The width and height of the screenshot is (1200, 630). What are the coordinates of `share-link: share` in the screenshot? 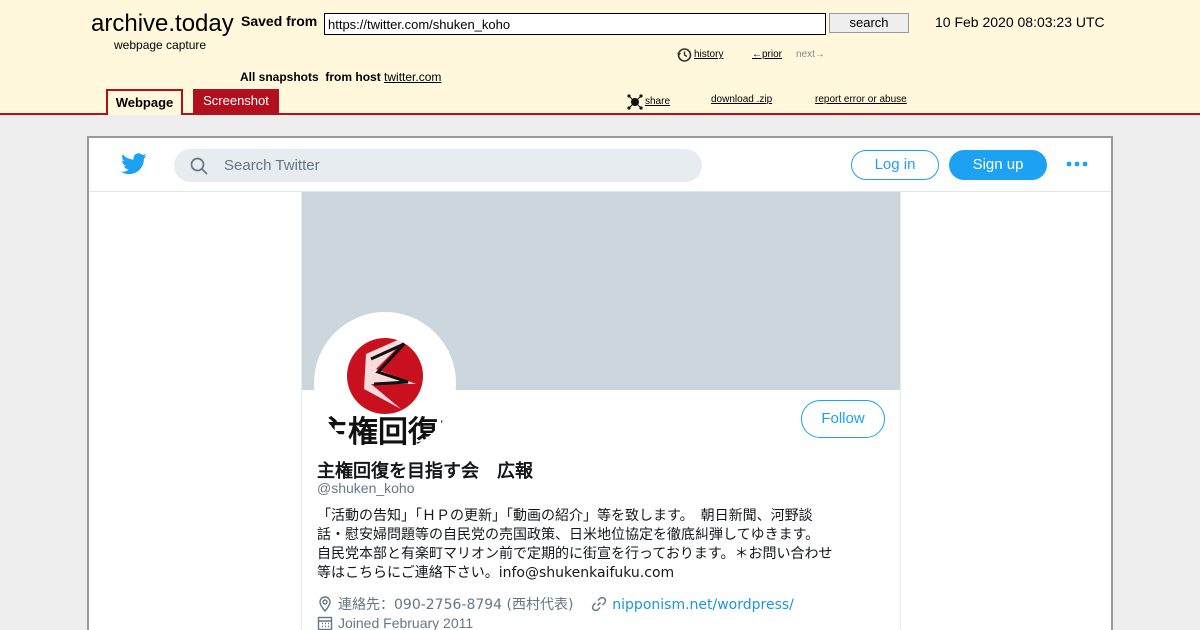 It's located at (657, 101).